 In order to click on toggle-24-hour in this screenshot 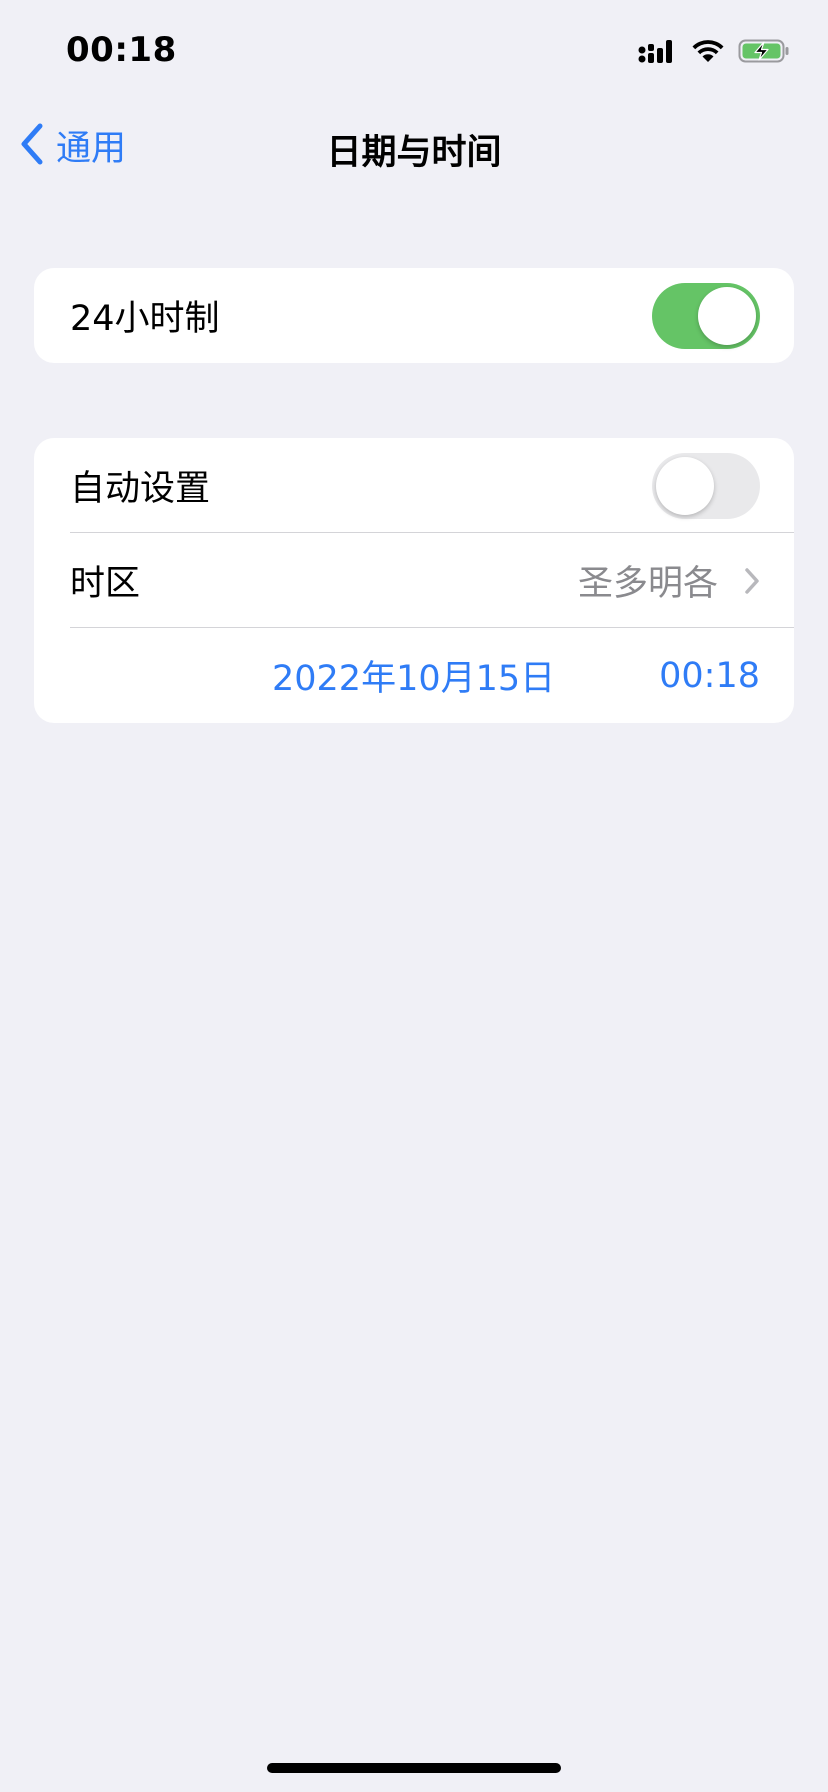, I will do `click(706, 315)`.